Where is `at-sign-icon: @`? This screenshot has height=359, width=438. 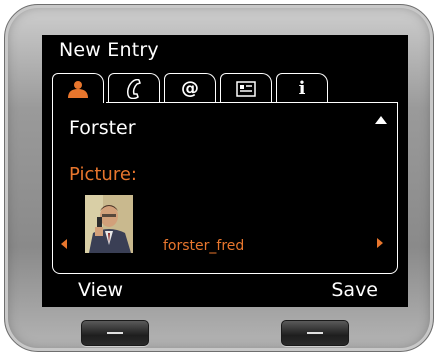 at-sign-icon: @ is located at coordinates (190, 88).